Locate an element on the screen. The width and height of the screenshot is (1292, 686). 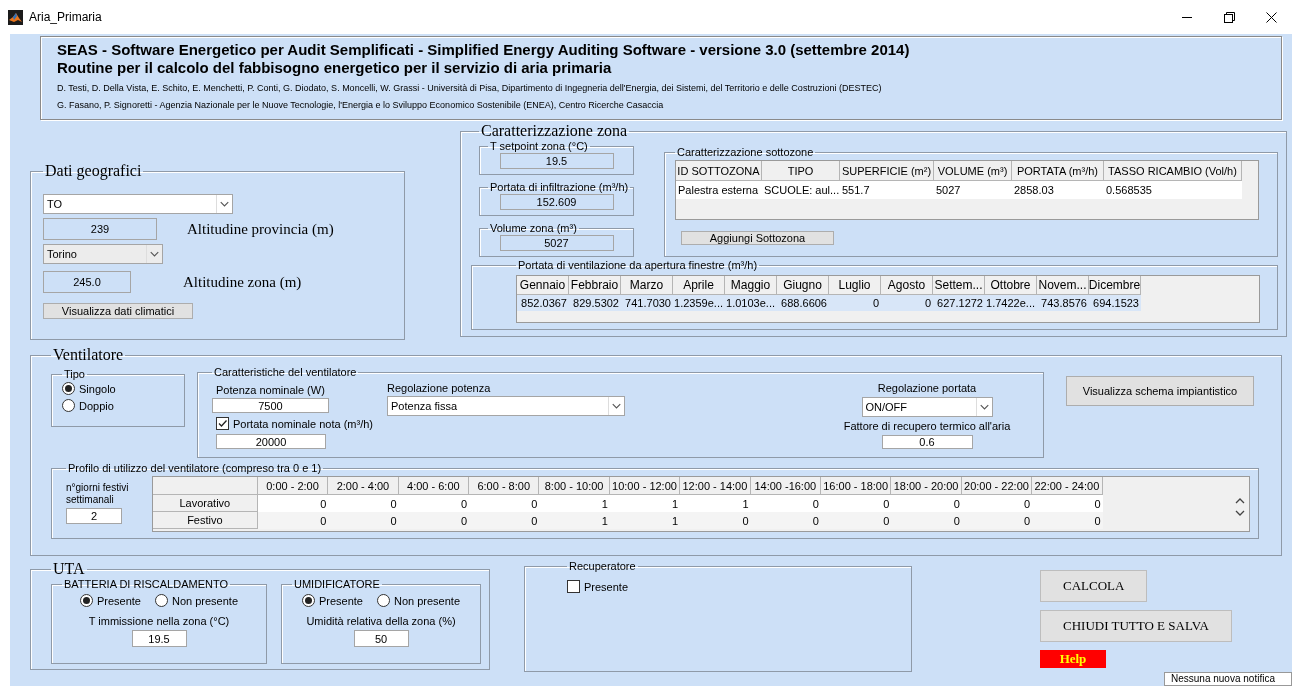
window-title: Aria_Primaria is located at coordinates (66, 17).